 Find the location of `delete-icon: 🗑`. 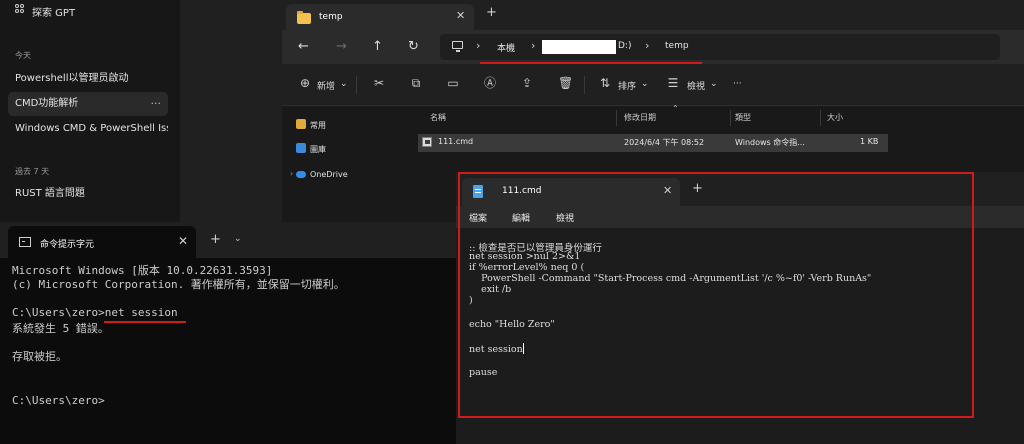

delete-icon: 🗑 is located at coordinates (565, 83).